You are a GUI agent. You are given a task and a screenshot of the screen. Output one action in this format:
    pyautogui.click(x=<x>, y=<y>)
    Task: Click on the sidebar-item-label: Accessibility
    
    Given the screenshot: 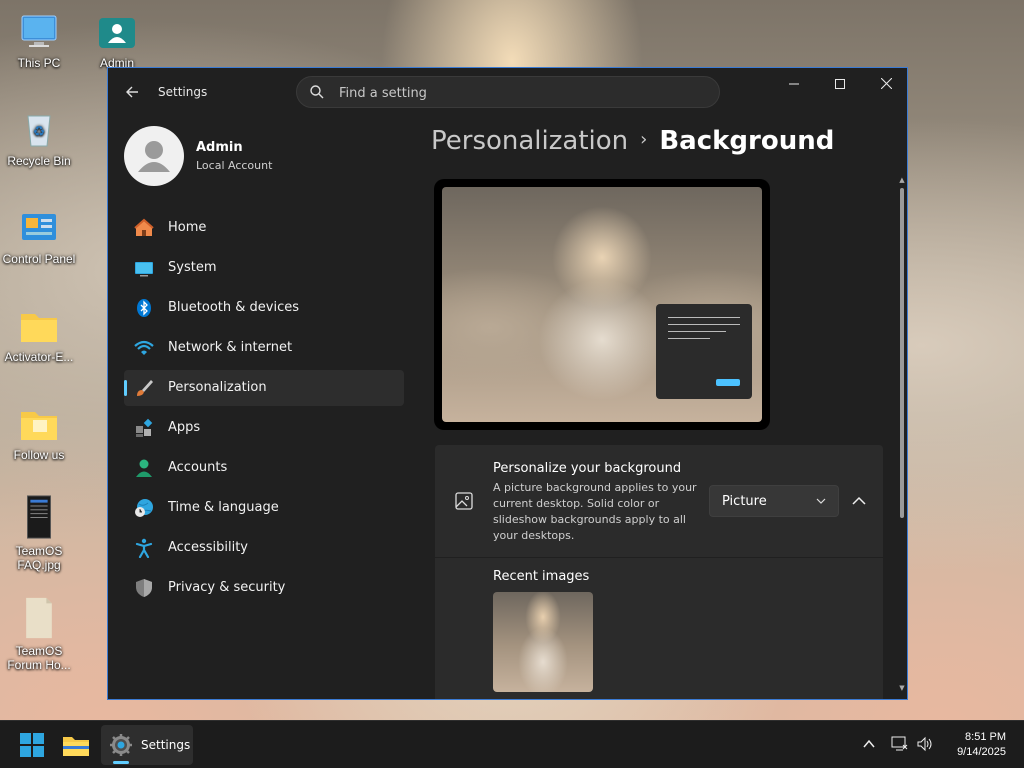 What is the action you would take?
    pyautogui.click(x=208, y=547)
    